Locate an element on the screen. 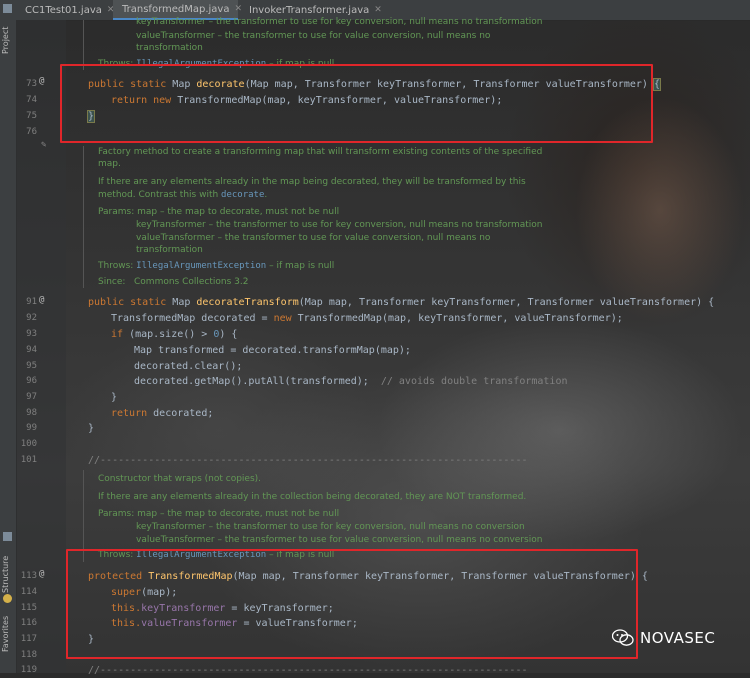 The width and height of the screenshot is (750, 678). project-tool-label: Project is located at coordinates (8, 34).